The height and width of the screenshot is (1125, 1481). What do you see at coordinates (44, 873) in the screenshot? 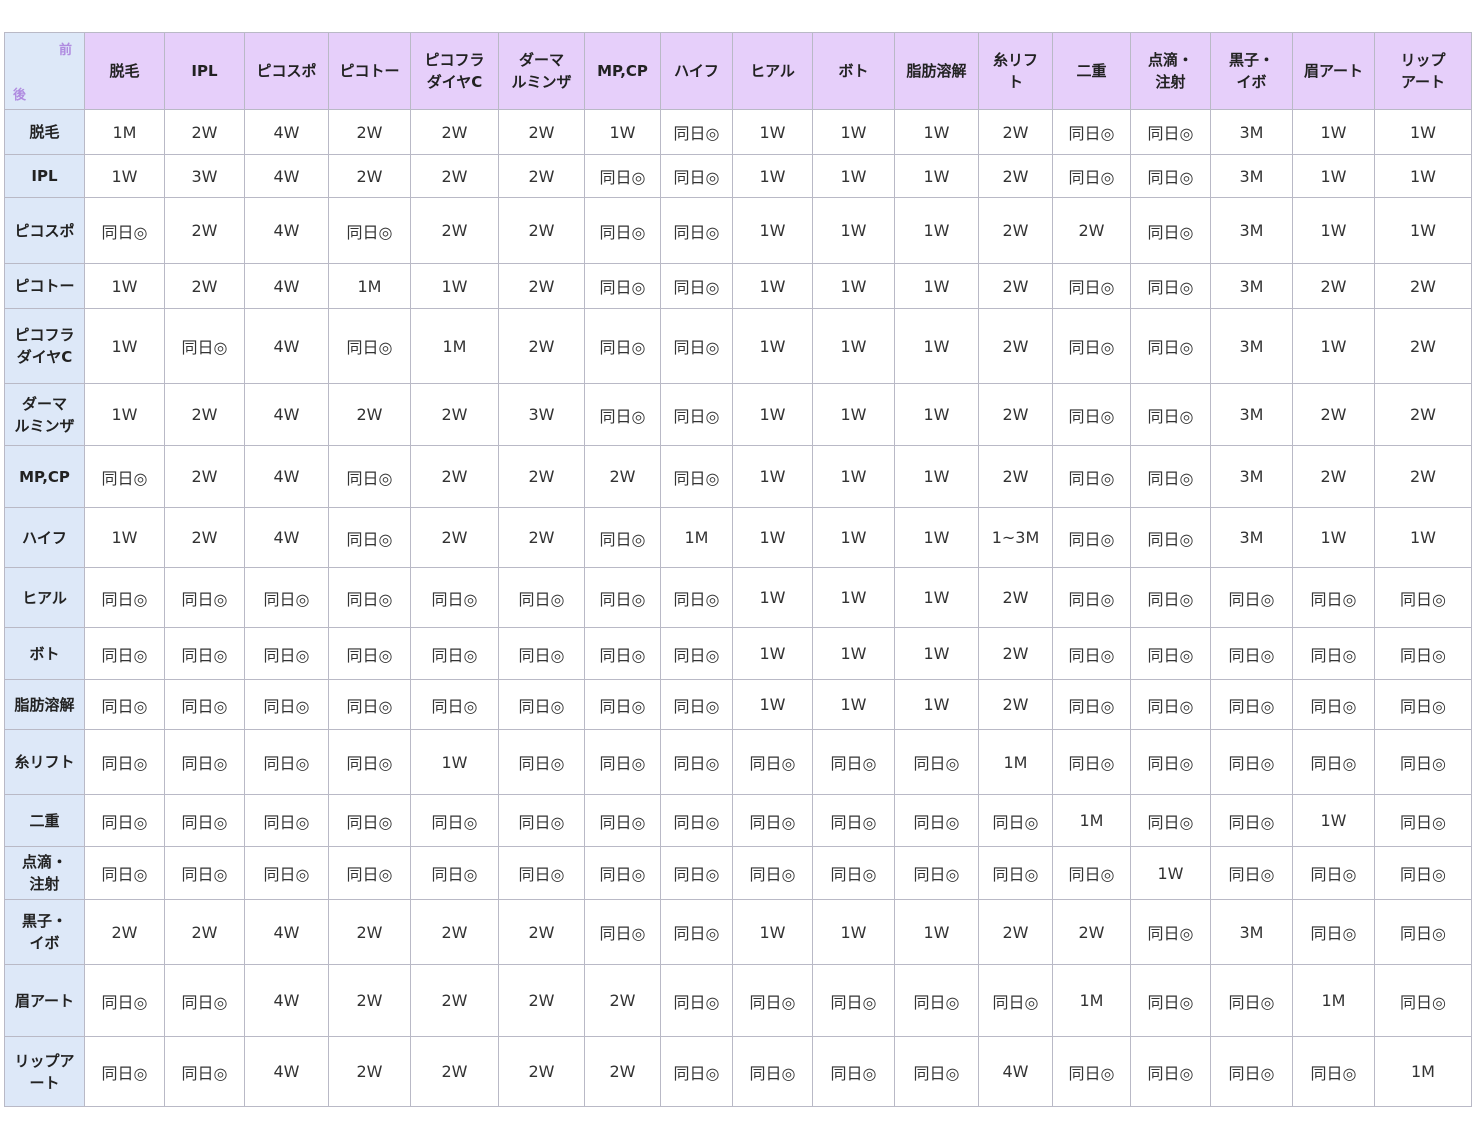
I see `row-header: 点滴・ 注射` at bounding box center [44, 873].